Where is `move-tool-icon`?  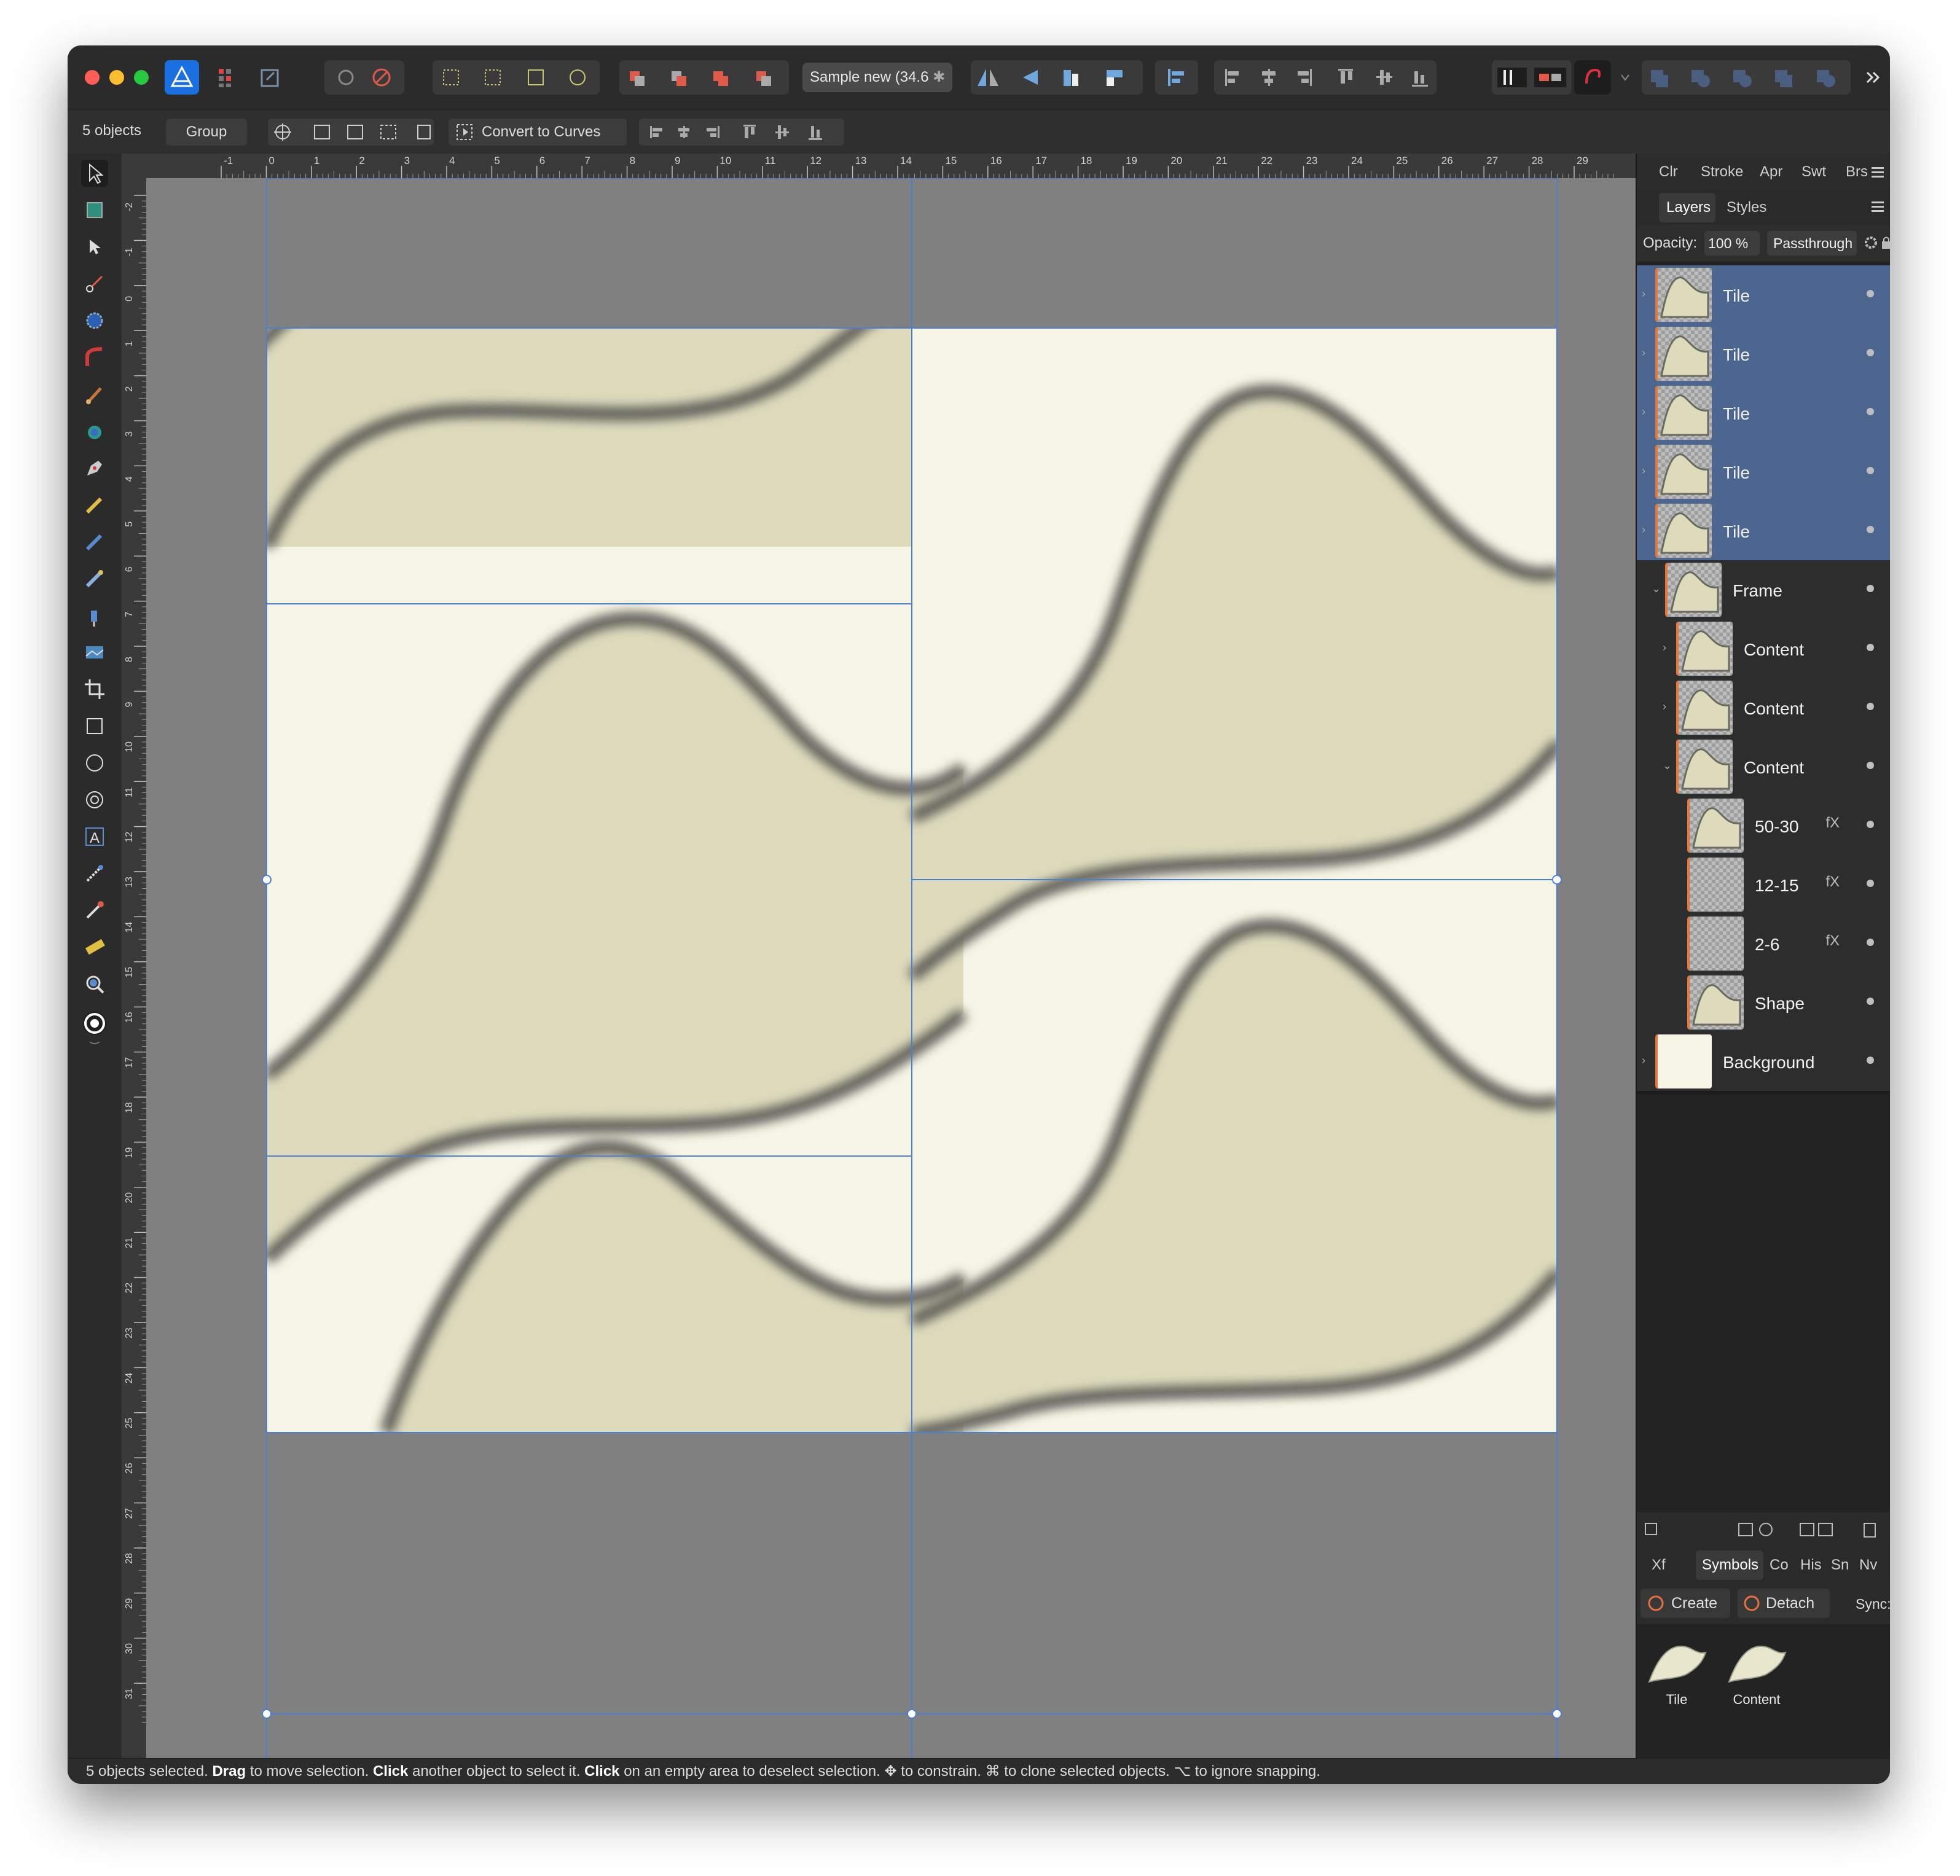 move-tool-icon is located at coordinates (95, 173).